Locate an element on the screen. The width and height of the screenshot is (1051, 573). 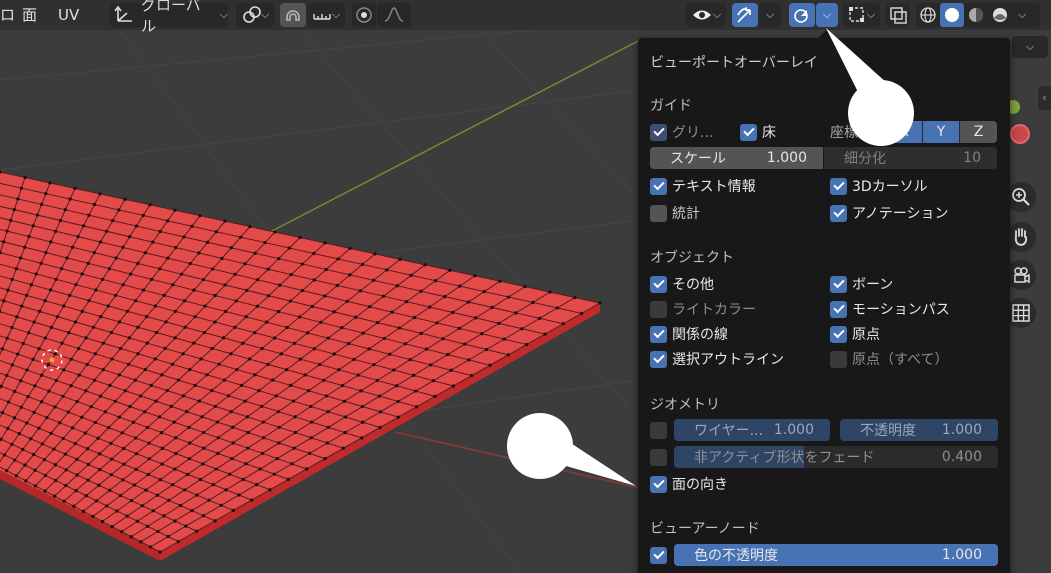
outline-selected-checkbox: 選択アウトライン is located at coordinates (717, 359).